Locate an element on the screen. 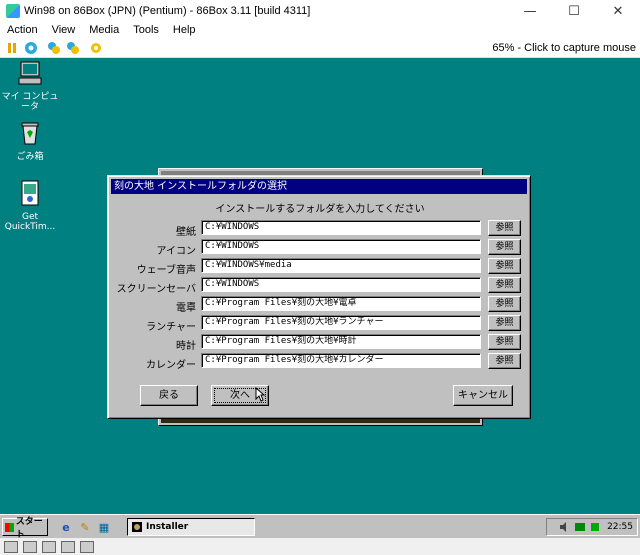 The height and width of the screenshot is (555, 640). clock-folder-input: C:¥Program Files¥刻の大地¥時計 is located at coordinates (341, 341).